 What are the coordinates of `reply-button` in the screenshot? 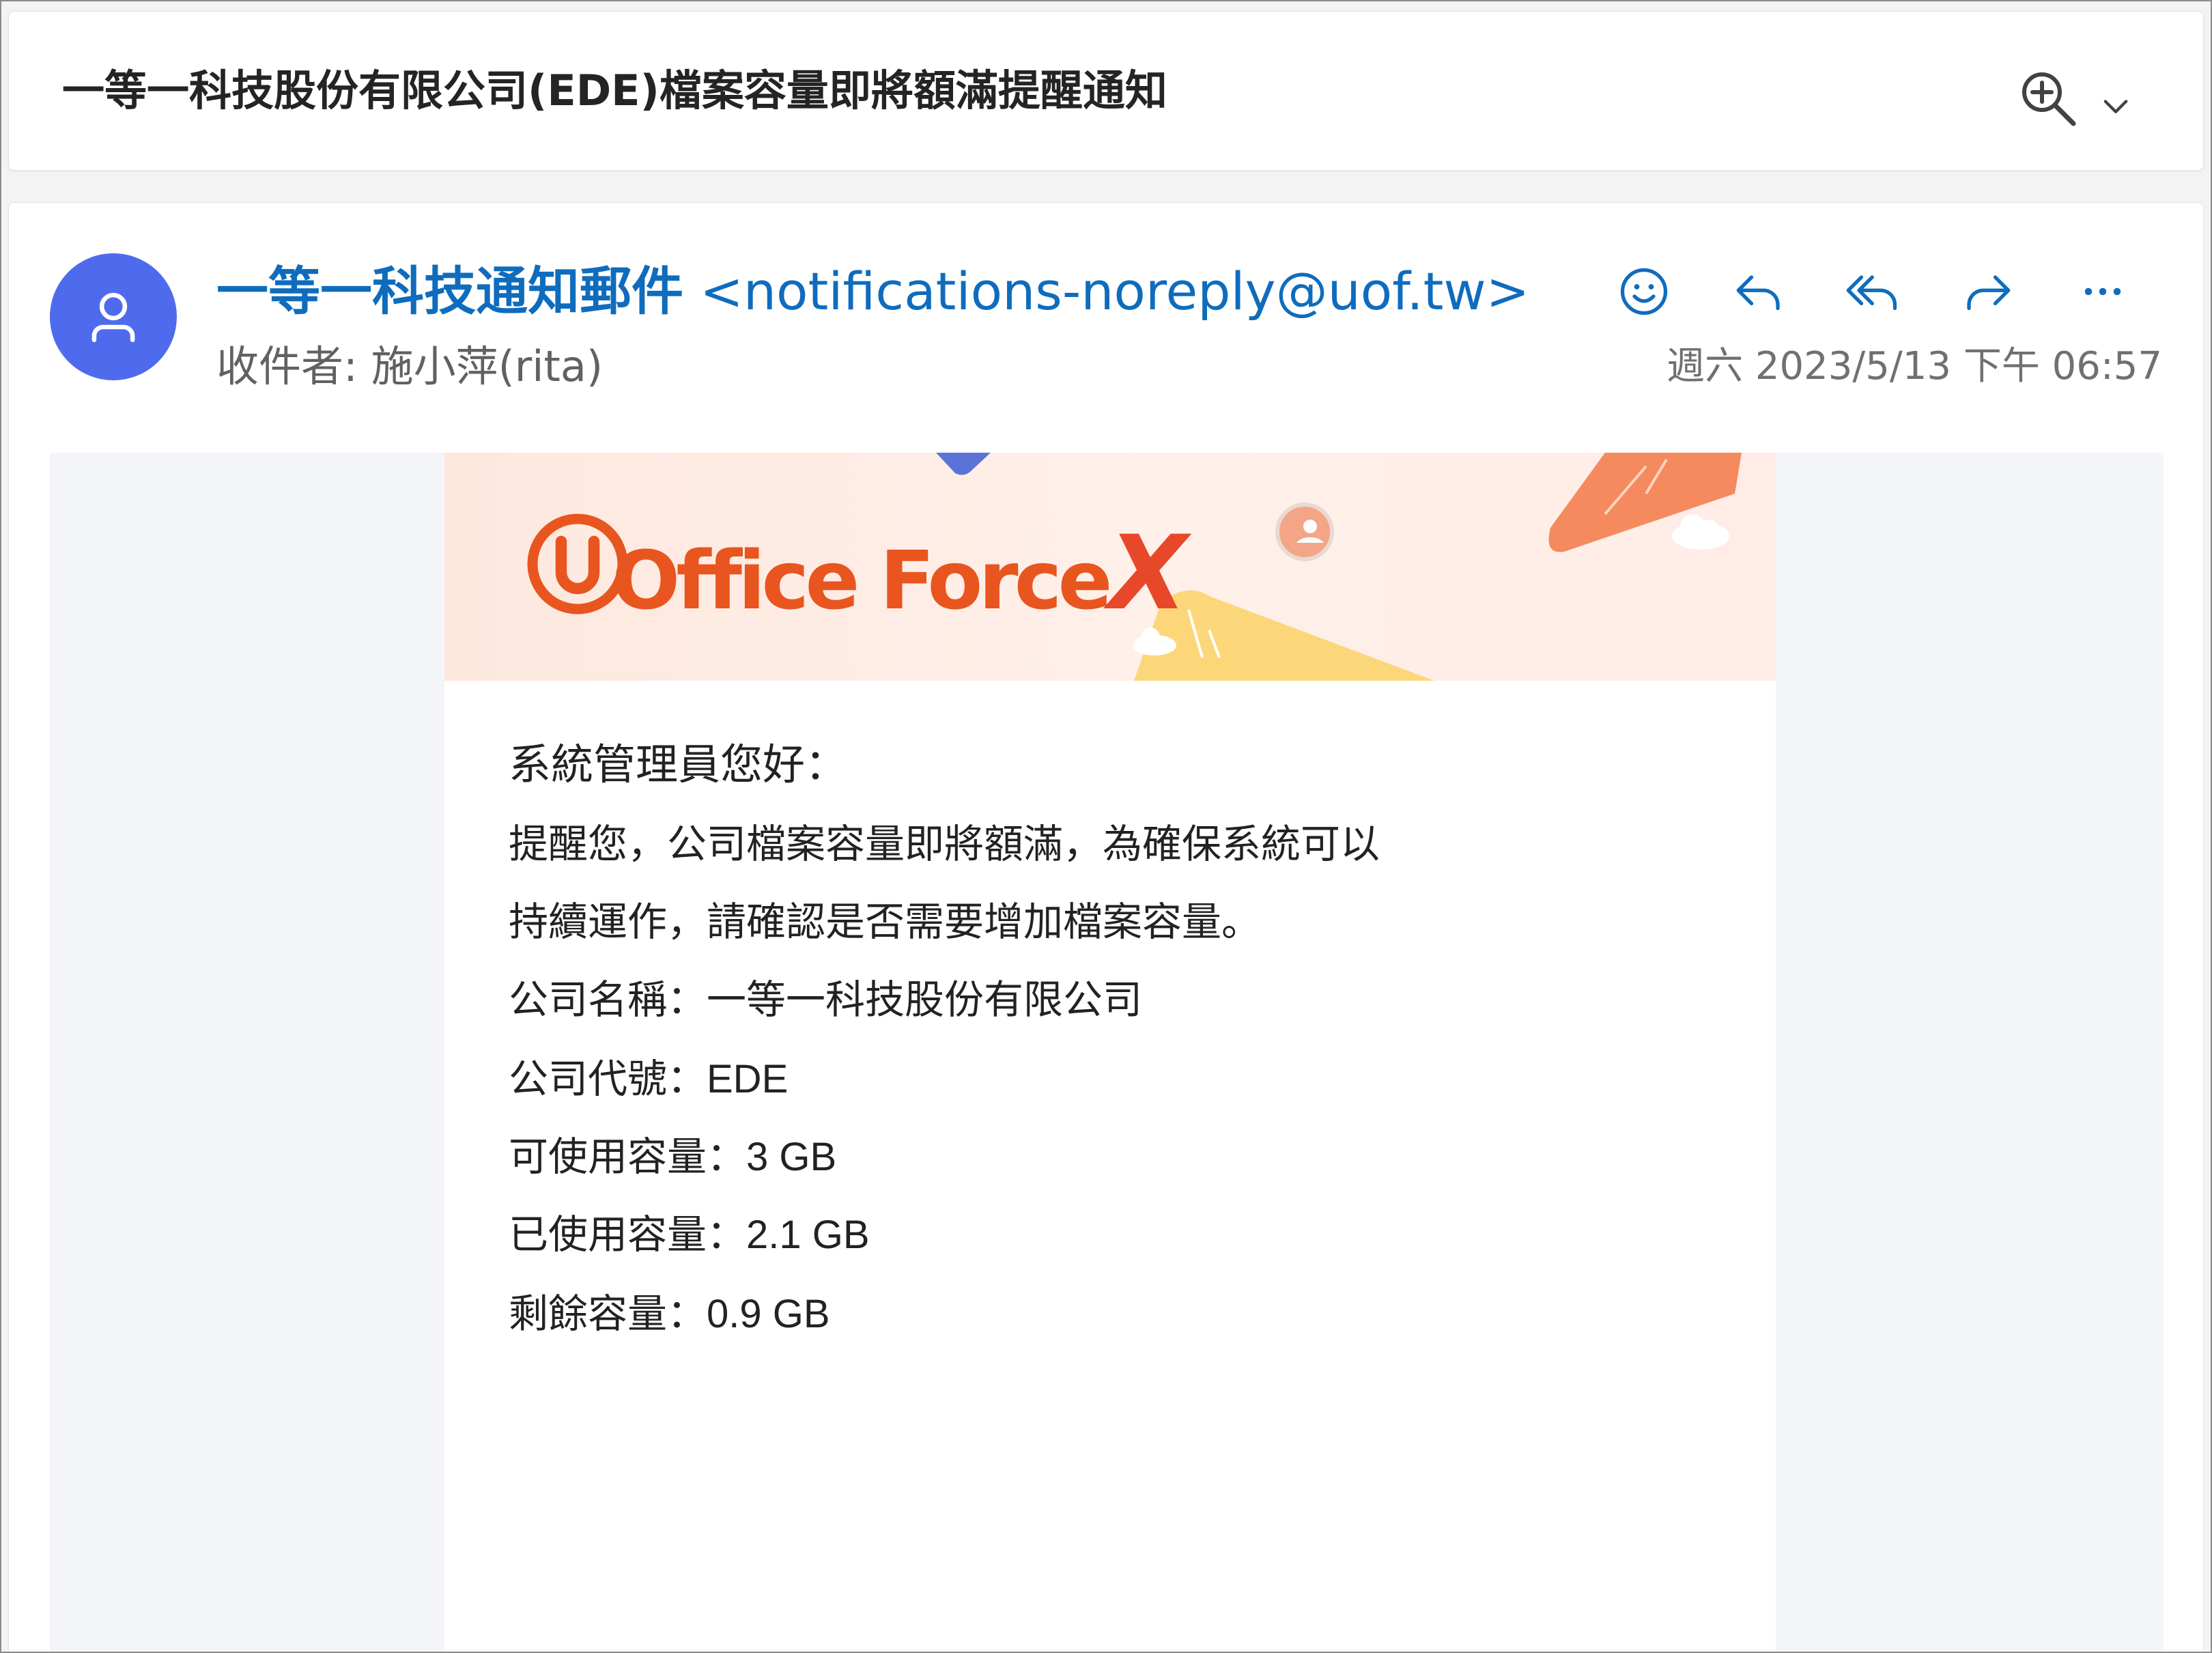 It's located at (1759, 291).